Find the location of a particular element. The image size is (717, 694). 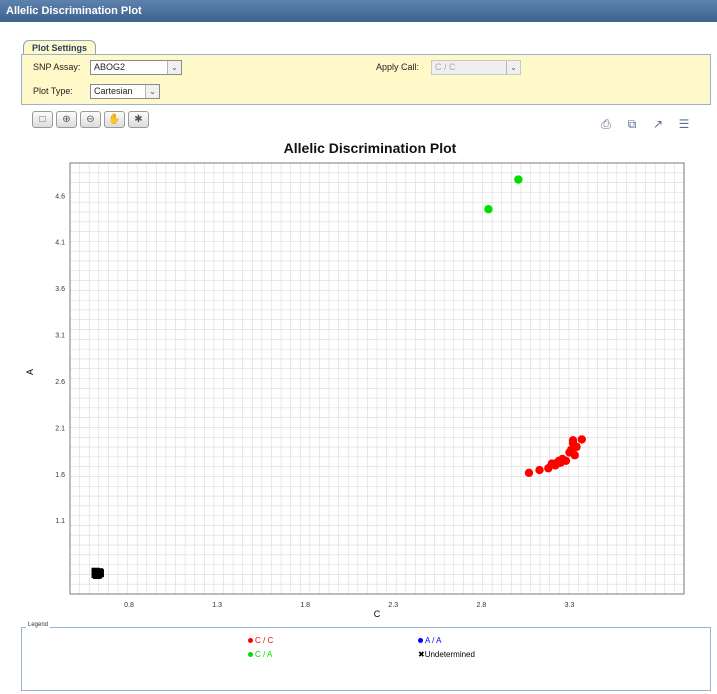

legend-item-ca: C / A is located at coordinates (260, 655).